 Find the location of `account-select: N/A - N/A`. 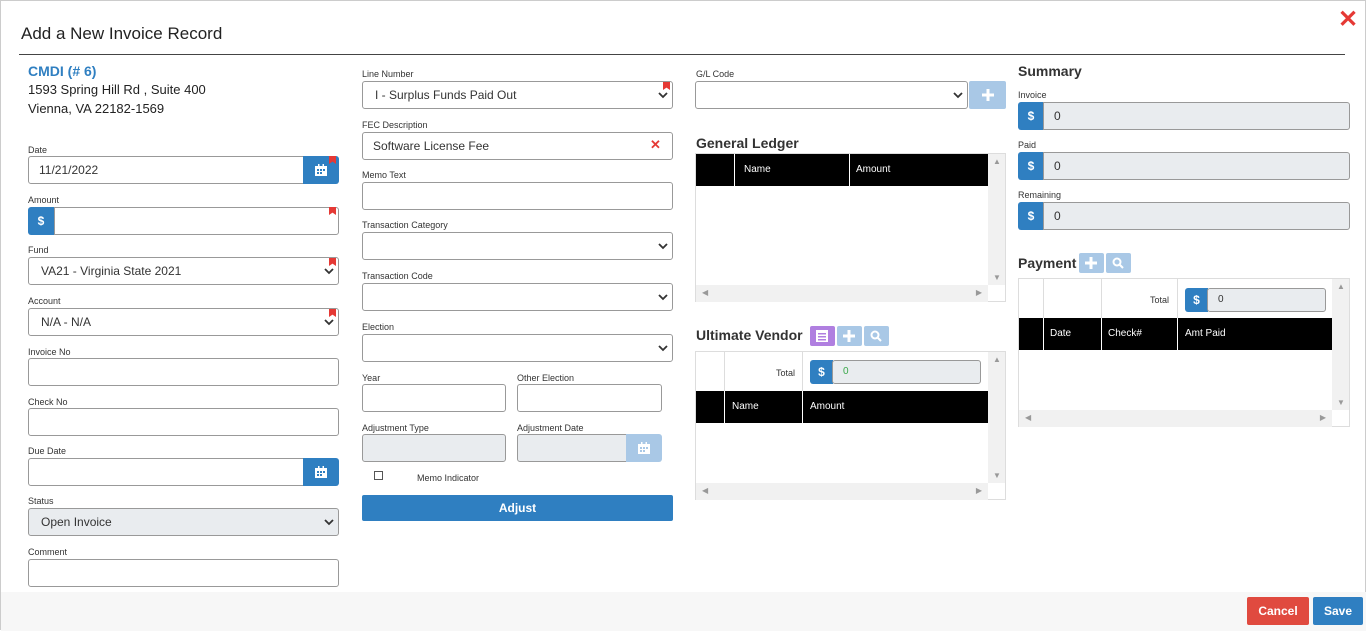

account-select: N/A - N/A is located at coordinates (183, 322).